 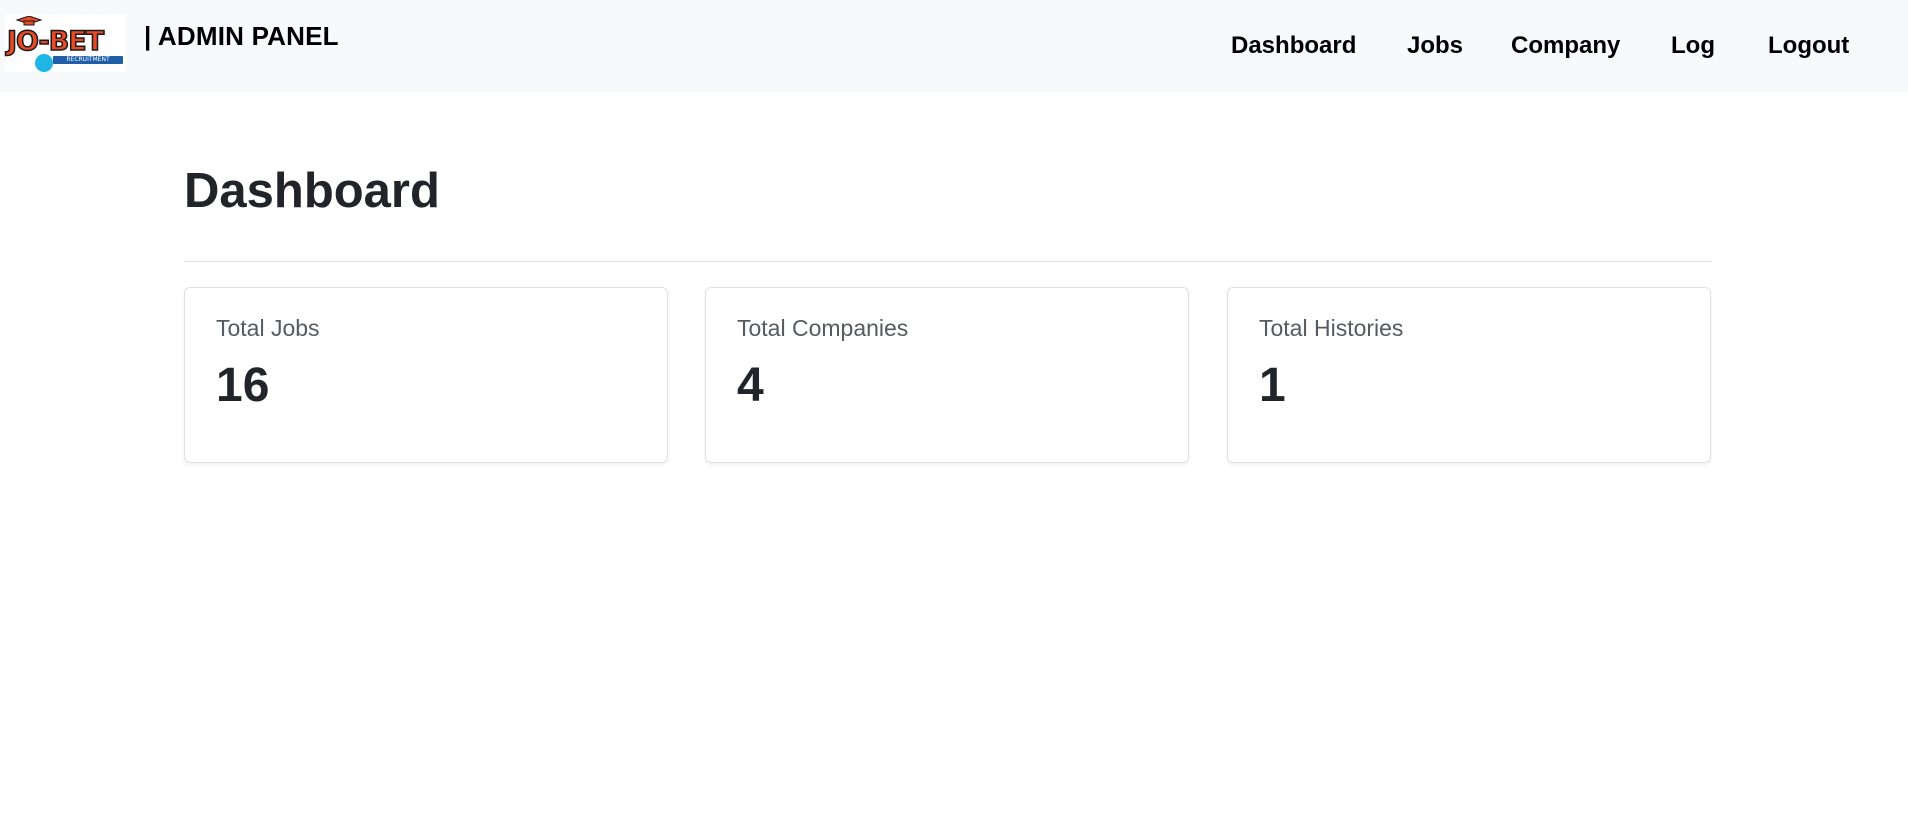 What do you see at coordinates (750, 385) in the screenshot?
I see `stat-value: 4` at bounding box center [750, 385].